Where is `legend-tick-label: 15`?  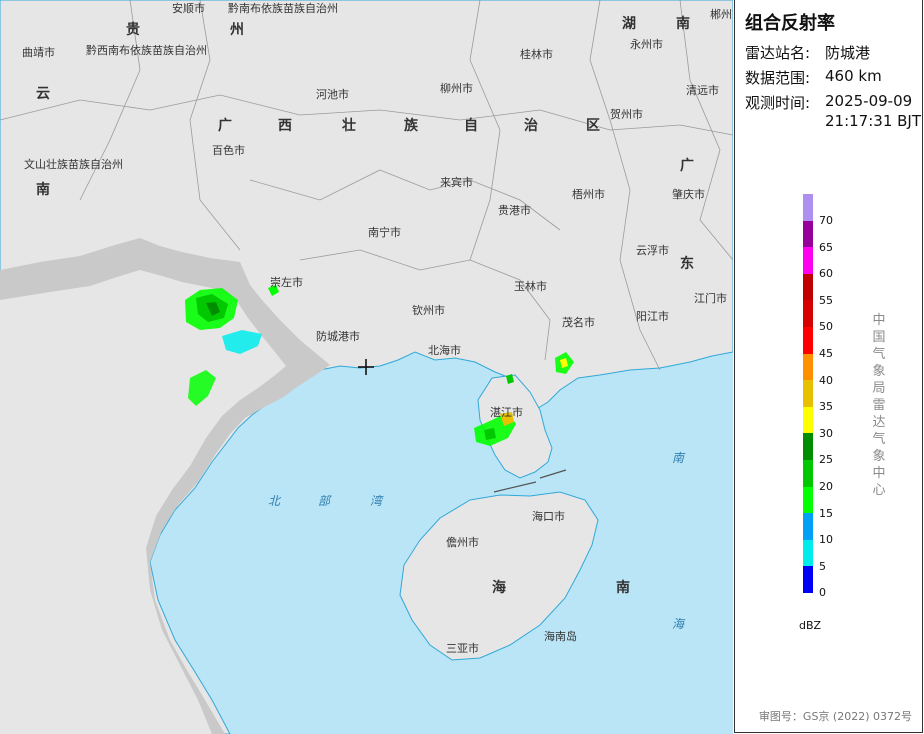
legend-tick-label: 15 is located at coordinates (826, 513).